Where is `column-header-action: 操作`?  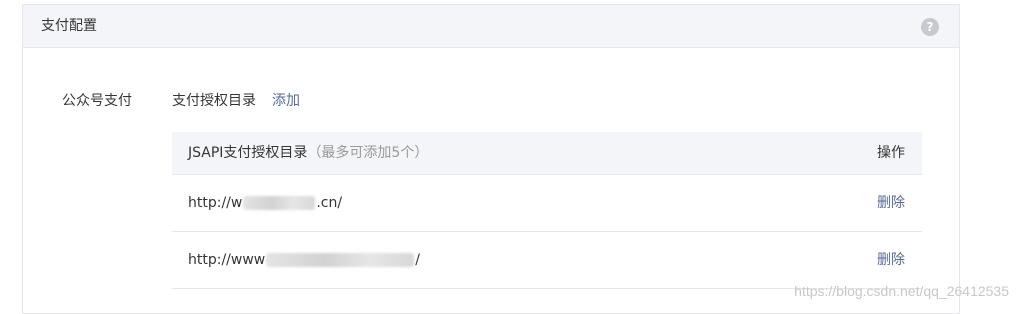 column-header-action: 操作 is located at coordinates (891, 153).